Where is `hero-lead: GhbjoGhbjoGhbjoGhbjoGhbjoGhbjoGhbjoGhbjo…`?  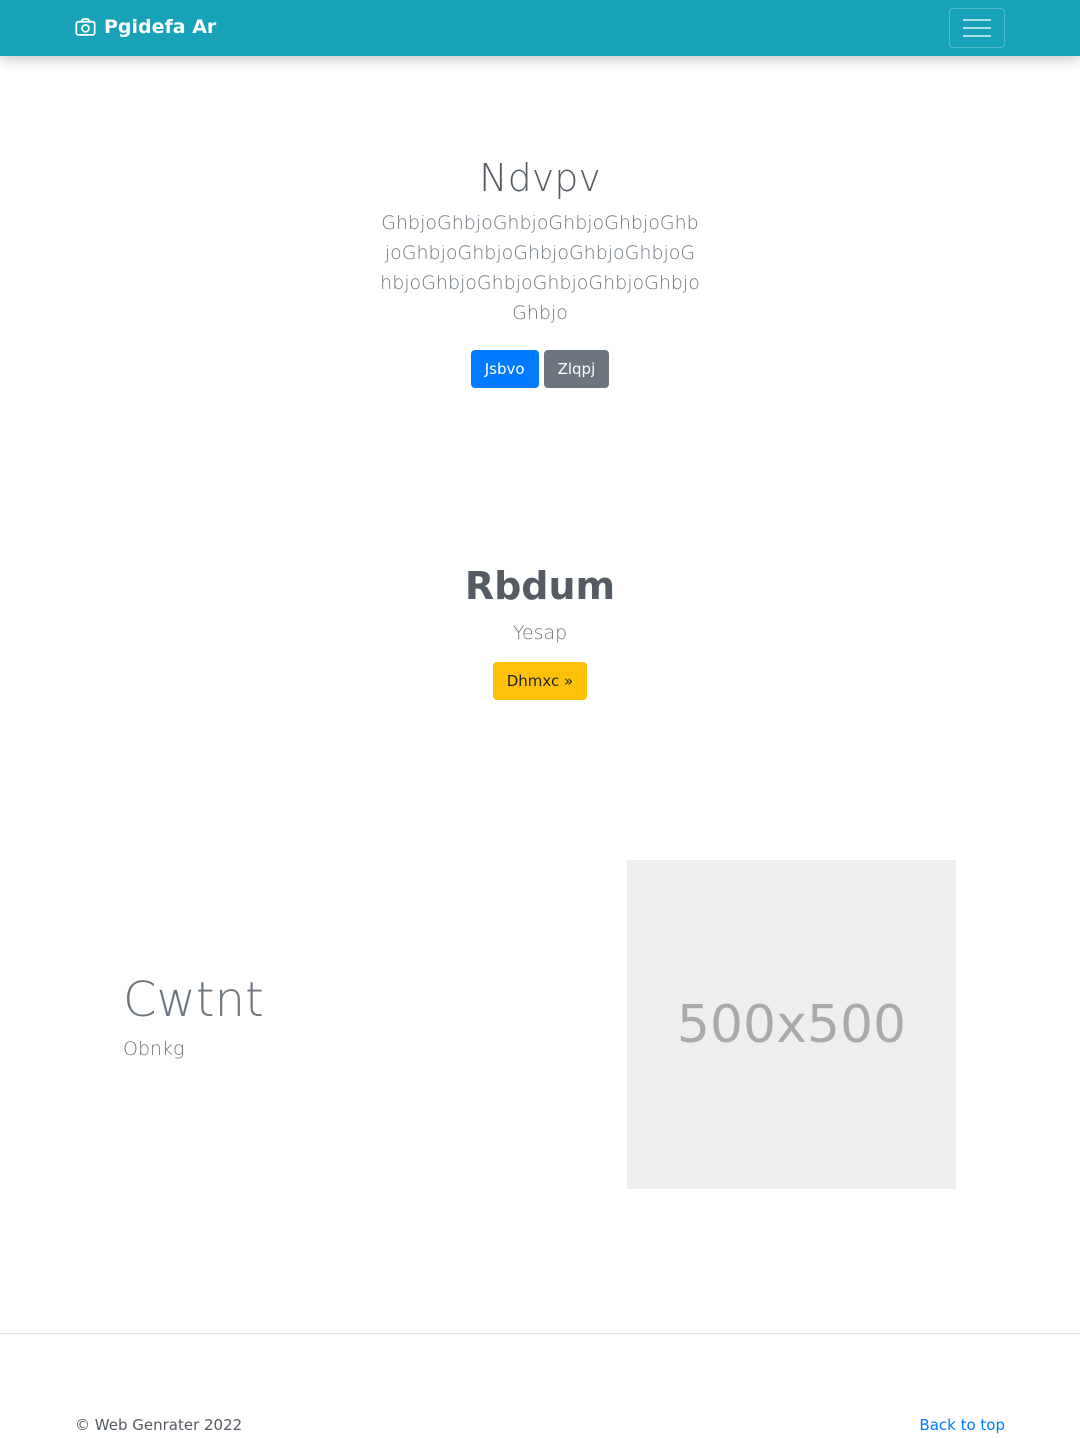 hero-lead: GhbjoGhbjoGhbjoGhbjoGhbjoGhbjoGhbjoGhbjo… is located at coordinates (540, 268).